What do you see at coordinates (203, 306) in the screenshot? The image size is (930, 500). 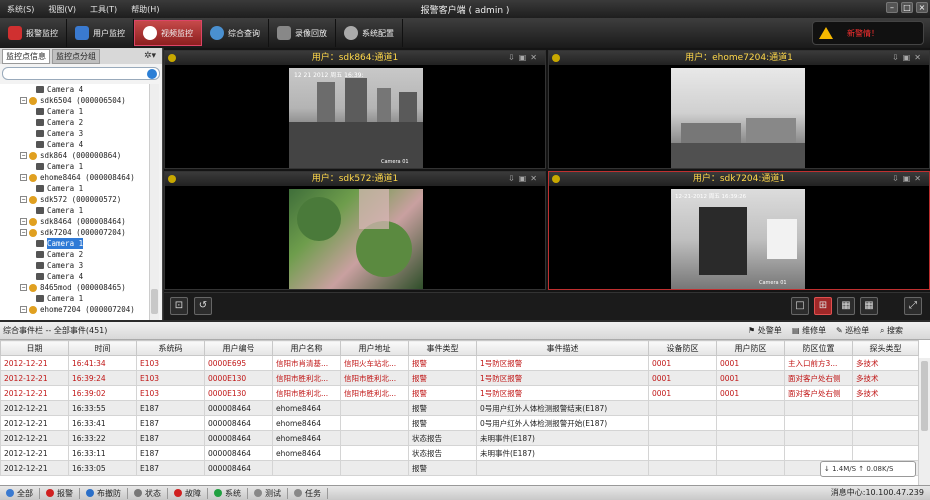 I see `refresh-icon: ↺` at bounding box center [203, 306].